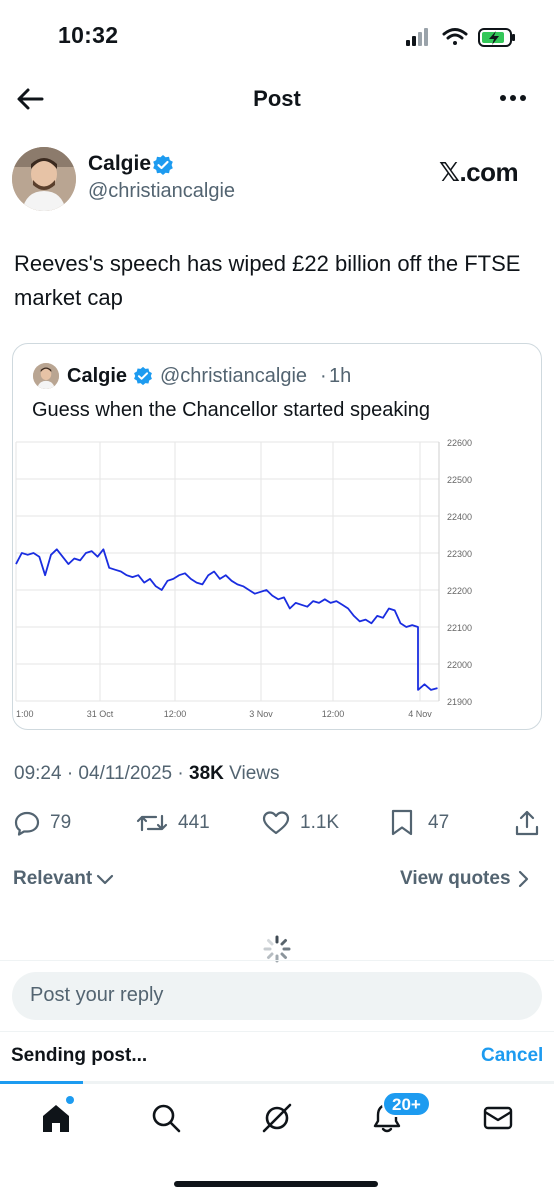 The width and height of the screenshot is (554, 1200). What do you see at coordinates (459, 702) in the screenshot?
I see `chart-y-tick-label: 21900` at bounding box center [459, 702].